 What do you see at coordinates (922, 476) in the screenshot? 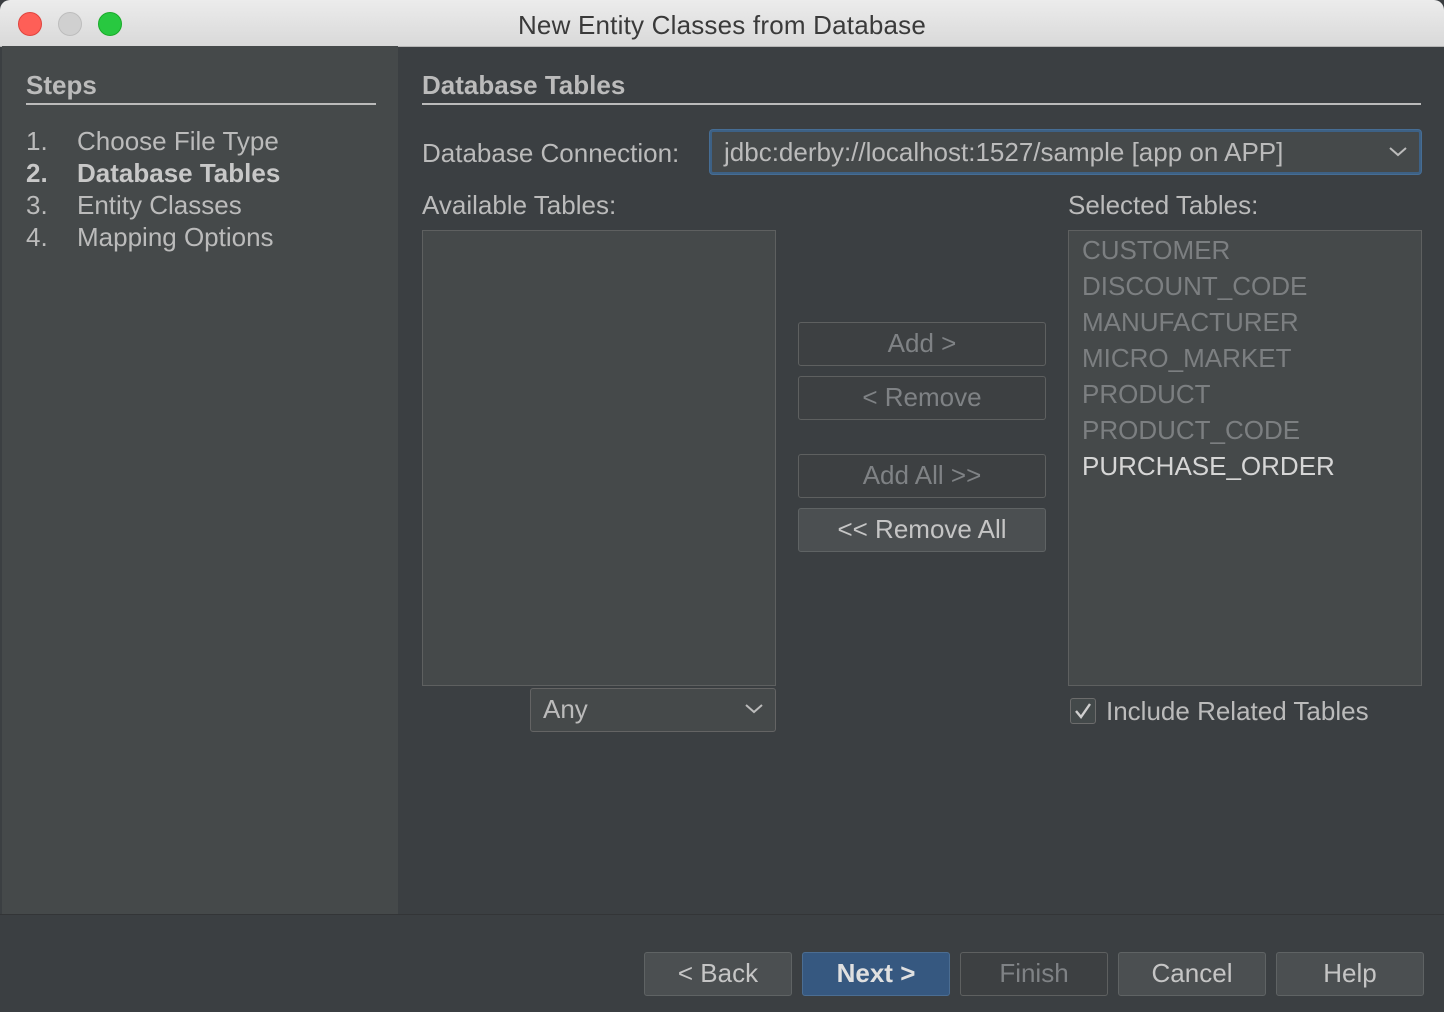
I see `add-all-button: Add All >>` at bounding box center [922, 476].